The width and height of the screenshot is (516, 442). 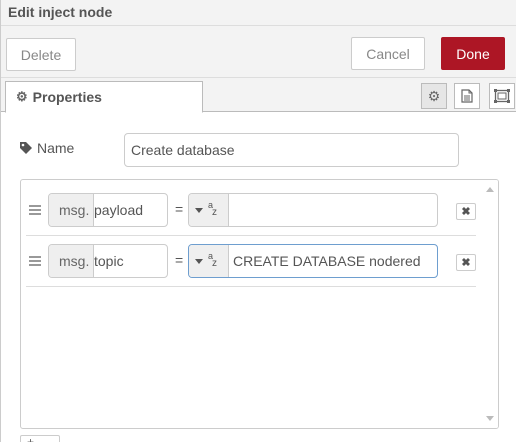 What do you see at coordinates (313, 210) in the screenshot?
I see `property-value-field: az` at bounding box center [313, 210].